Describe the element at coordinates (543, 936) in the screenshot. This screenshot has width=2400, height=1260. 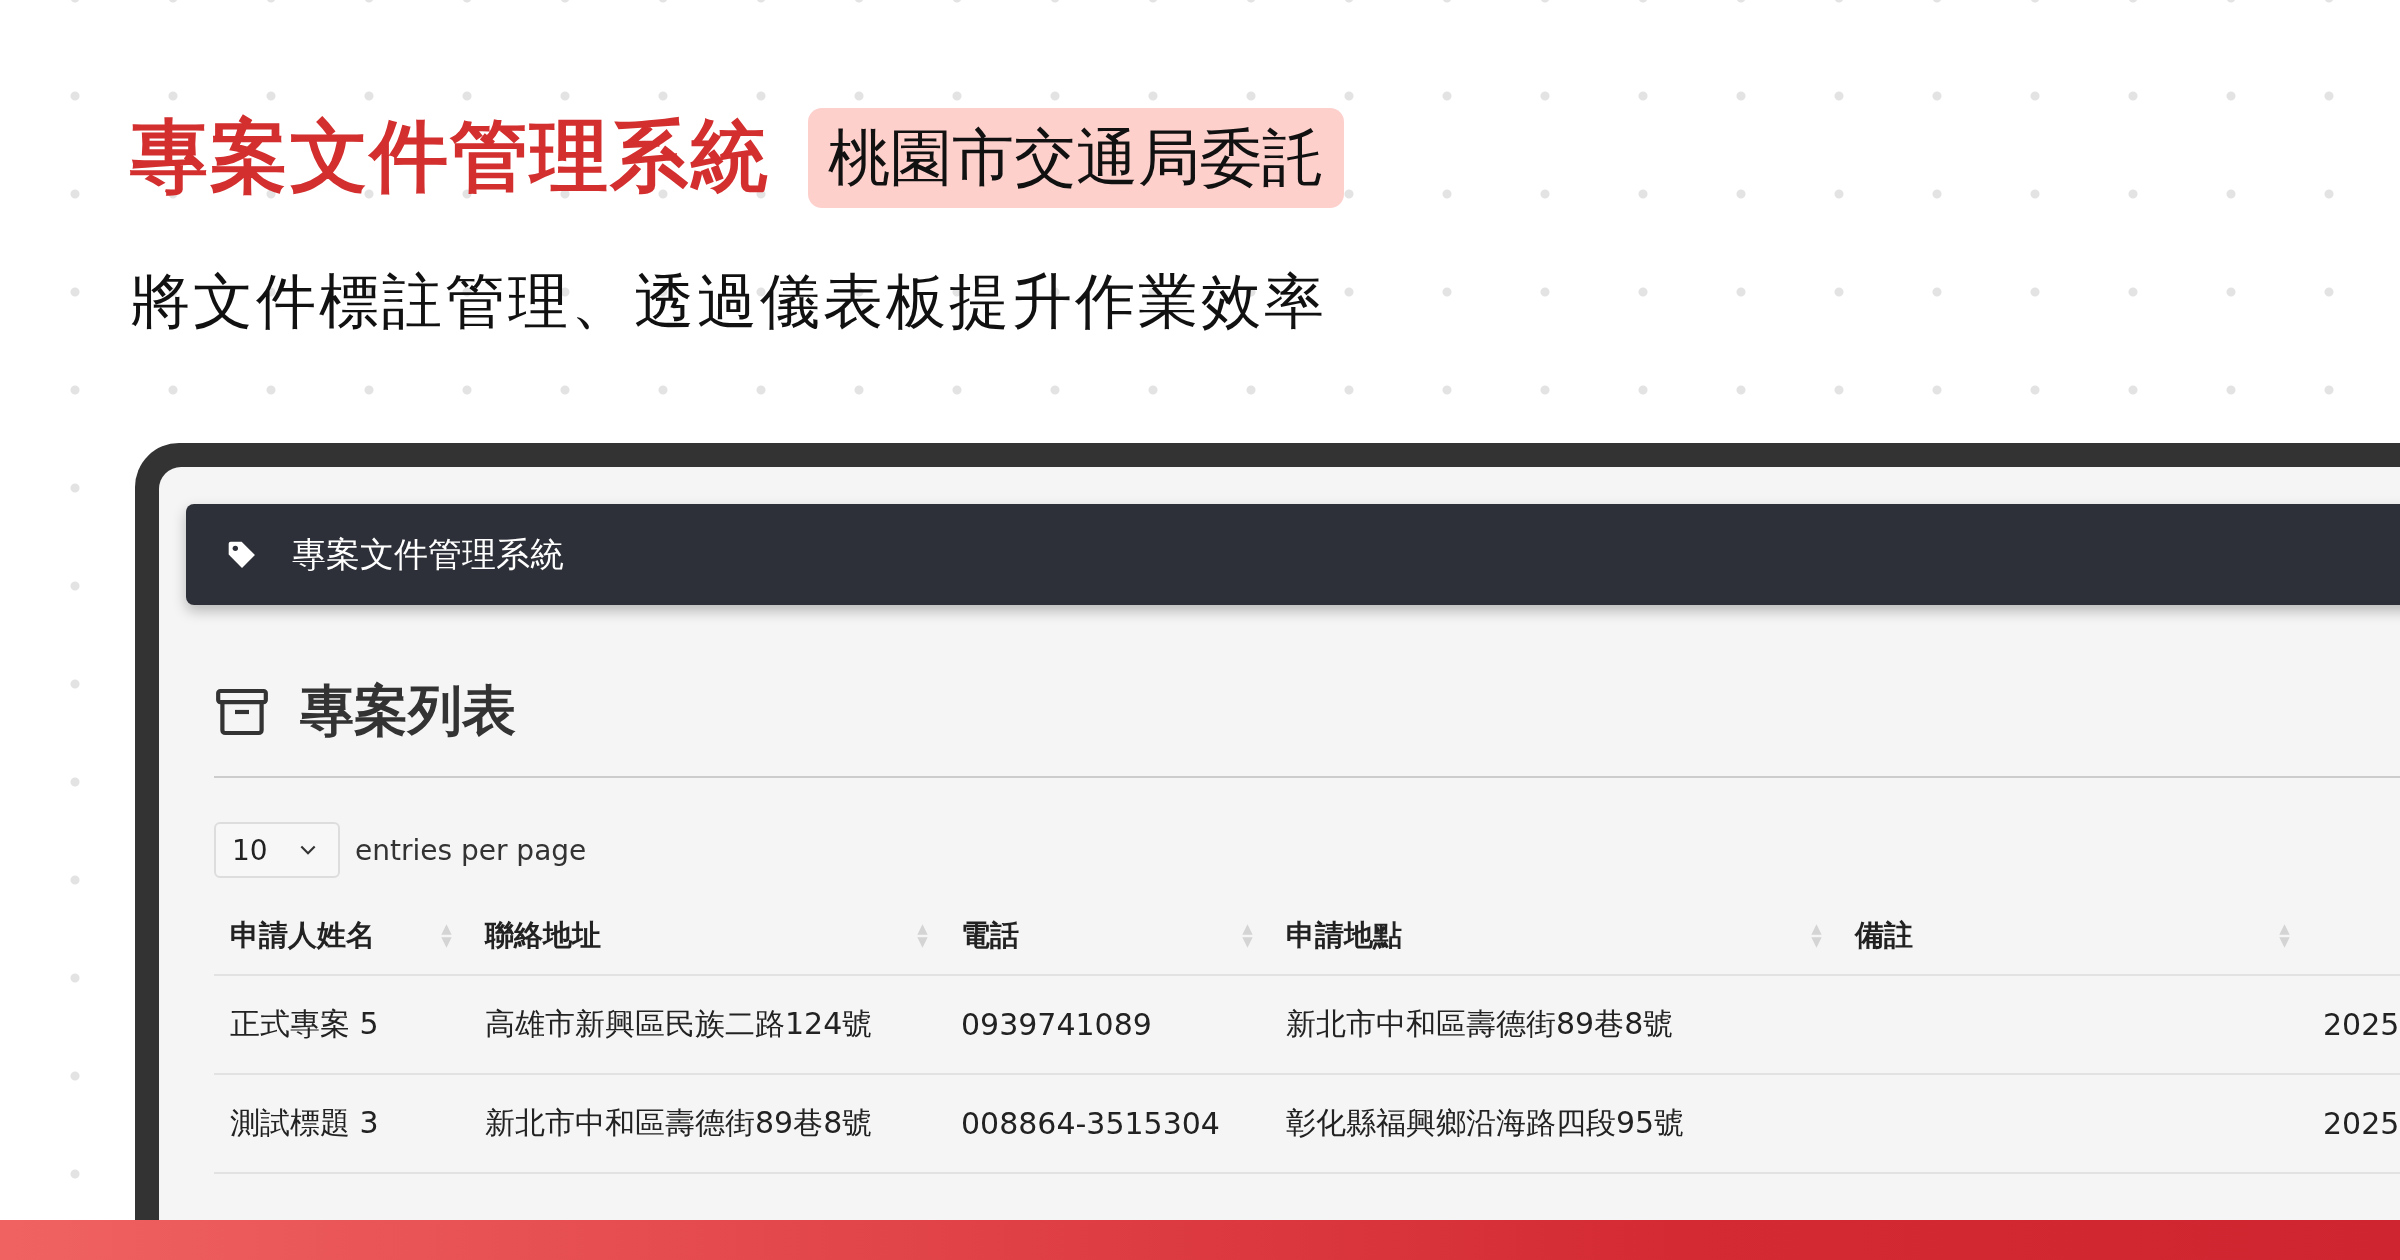
I see `column-header: 聯絡地址` at that location.